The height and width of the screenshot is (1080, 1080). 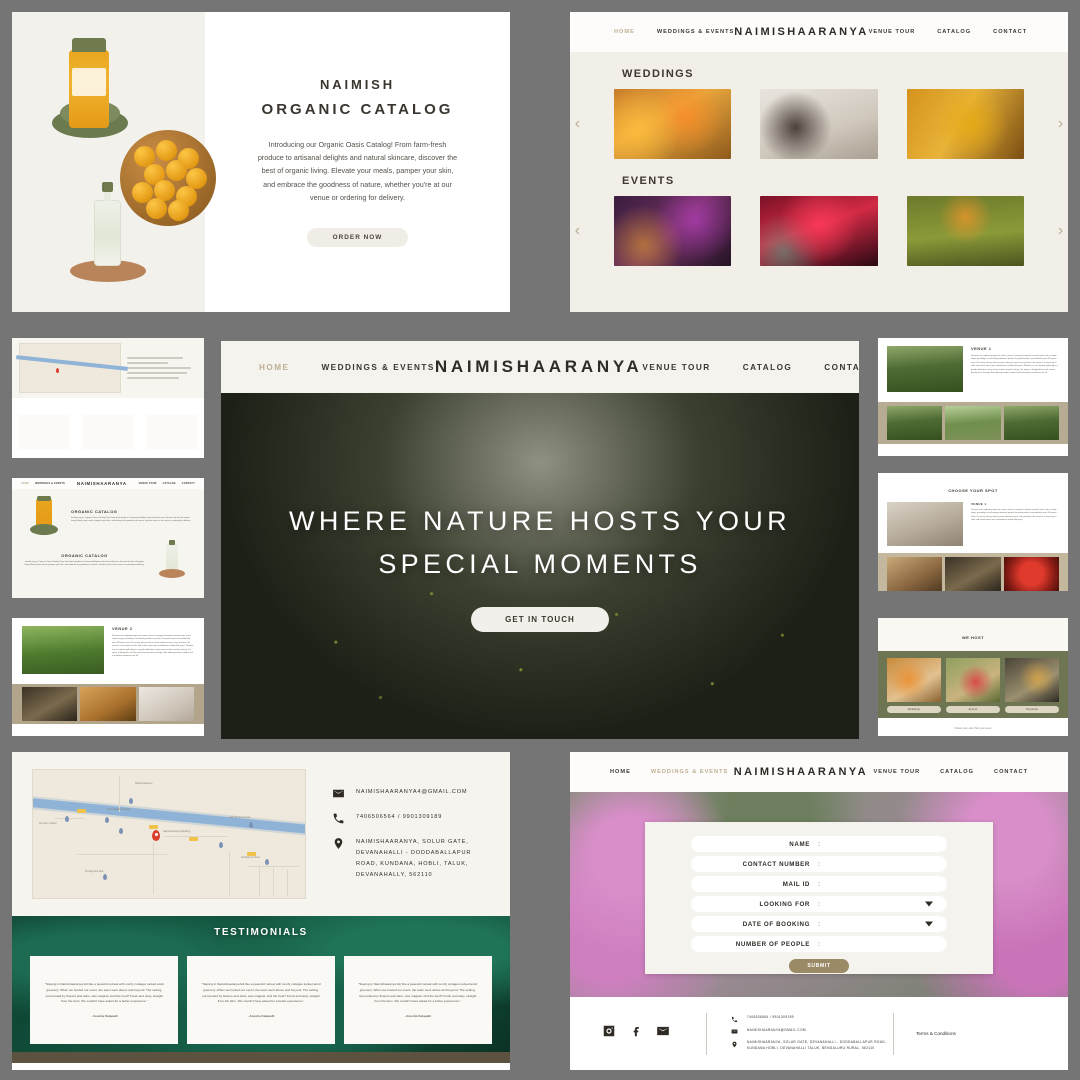 I want to click on contact-phone-row: 7406506564 / 9901309189, so click(x=411, y=818).